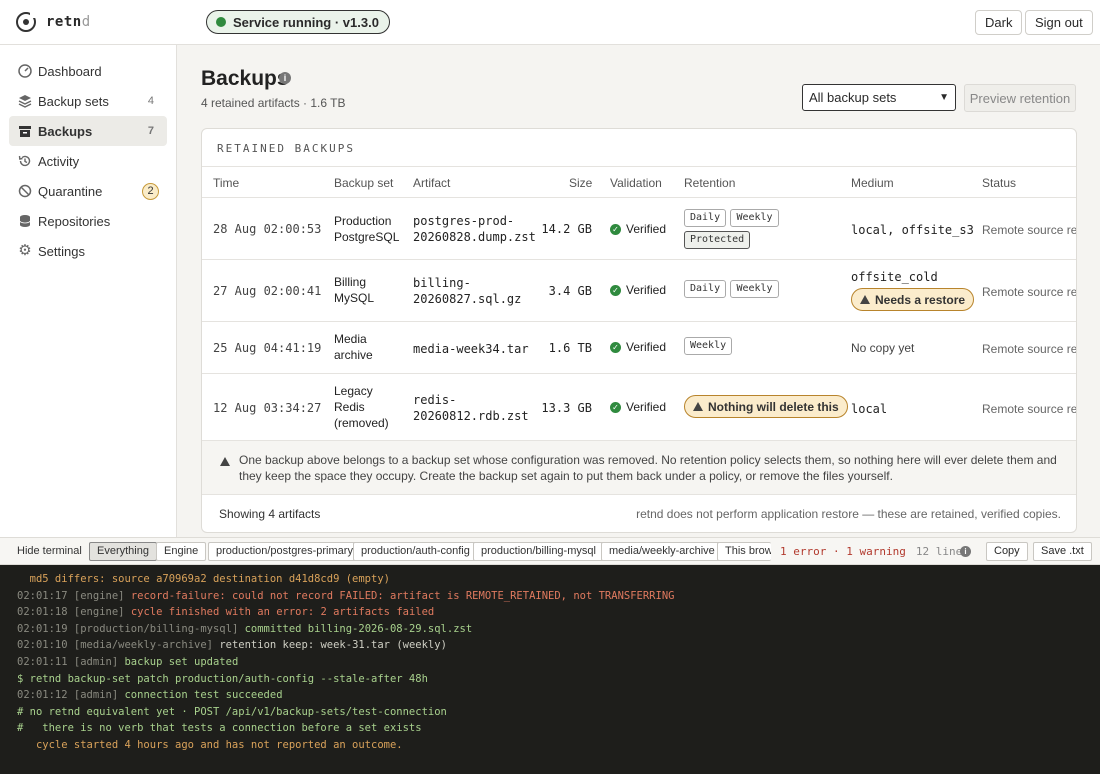  Describe the element at coordinates (744, 551) in the screenshot. I see `filter-this-browser: This browser` at that location.